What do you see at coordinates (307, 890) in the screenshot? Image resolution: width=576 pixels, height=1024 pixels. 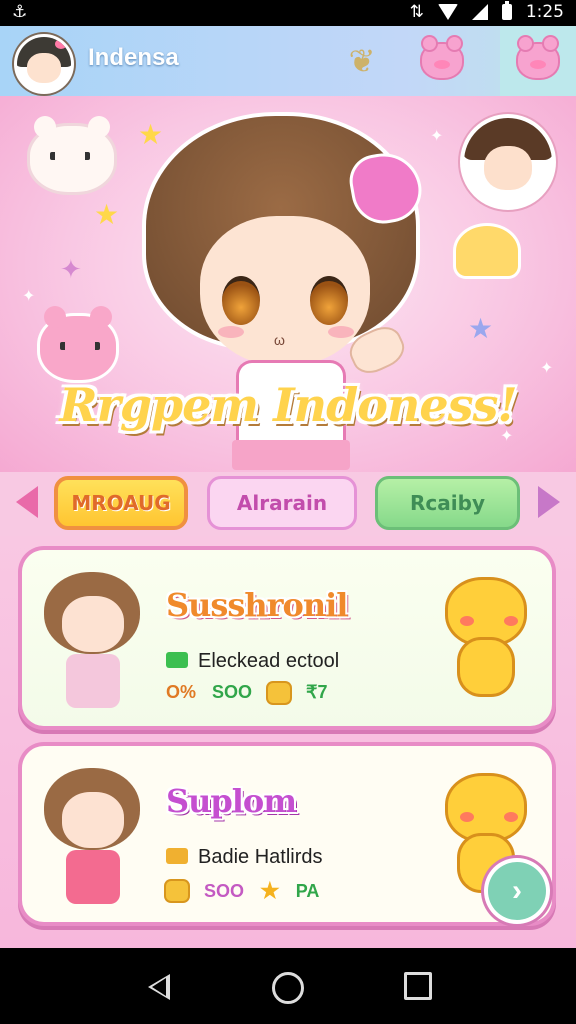 I see `stat-price: PA` at bounding box center [307, 890].